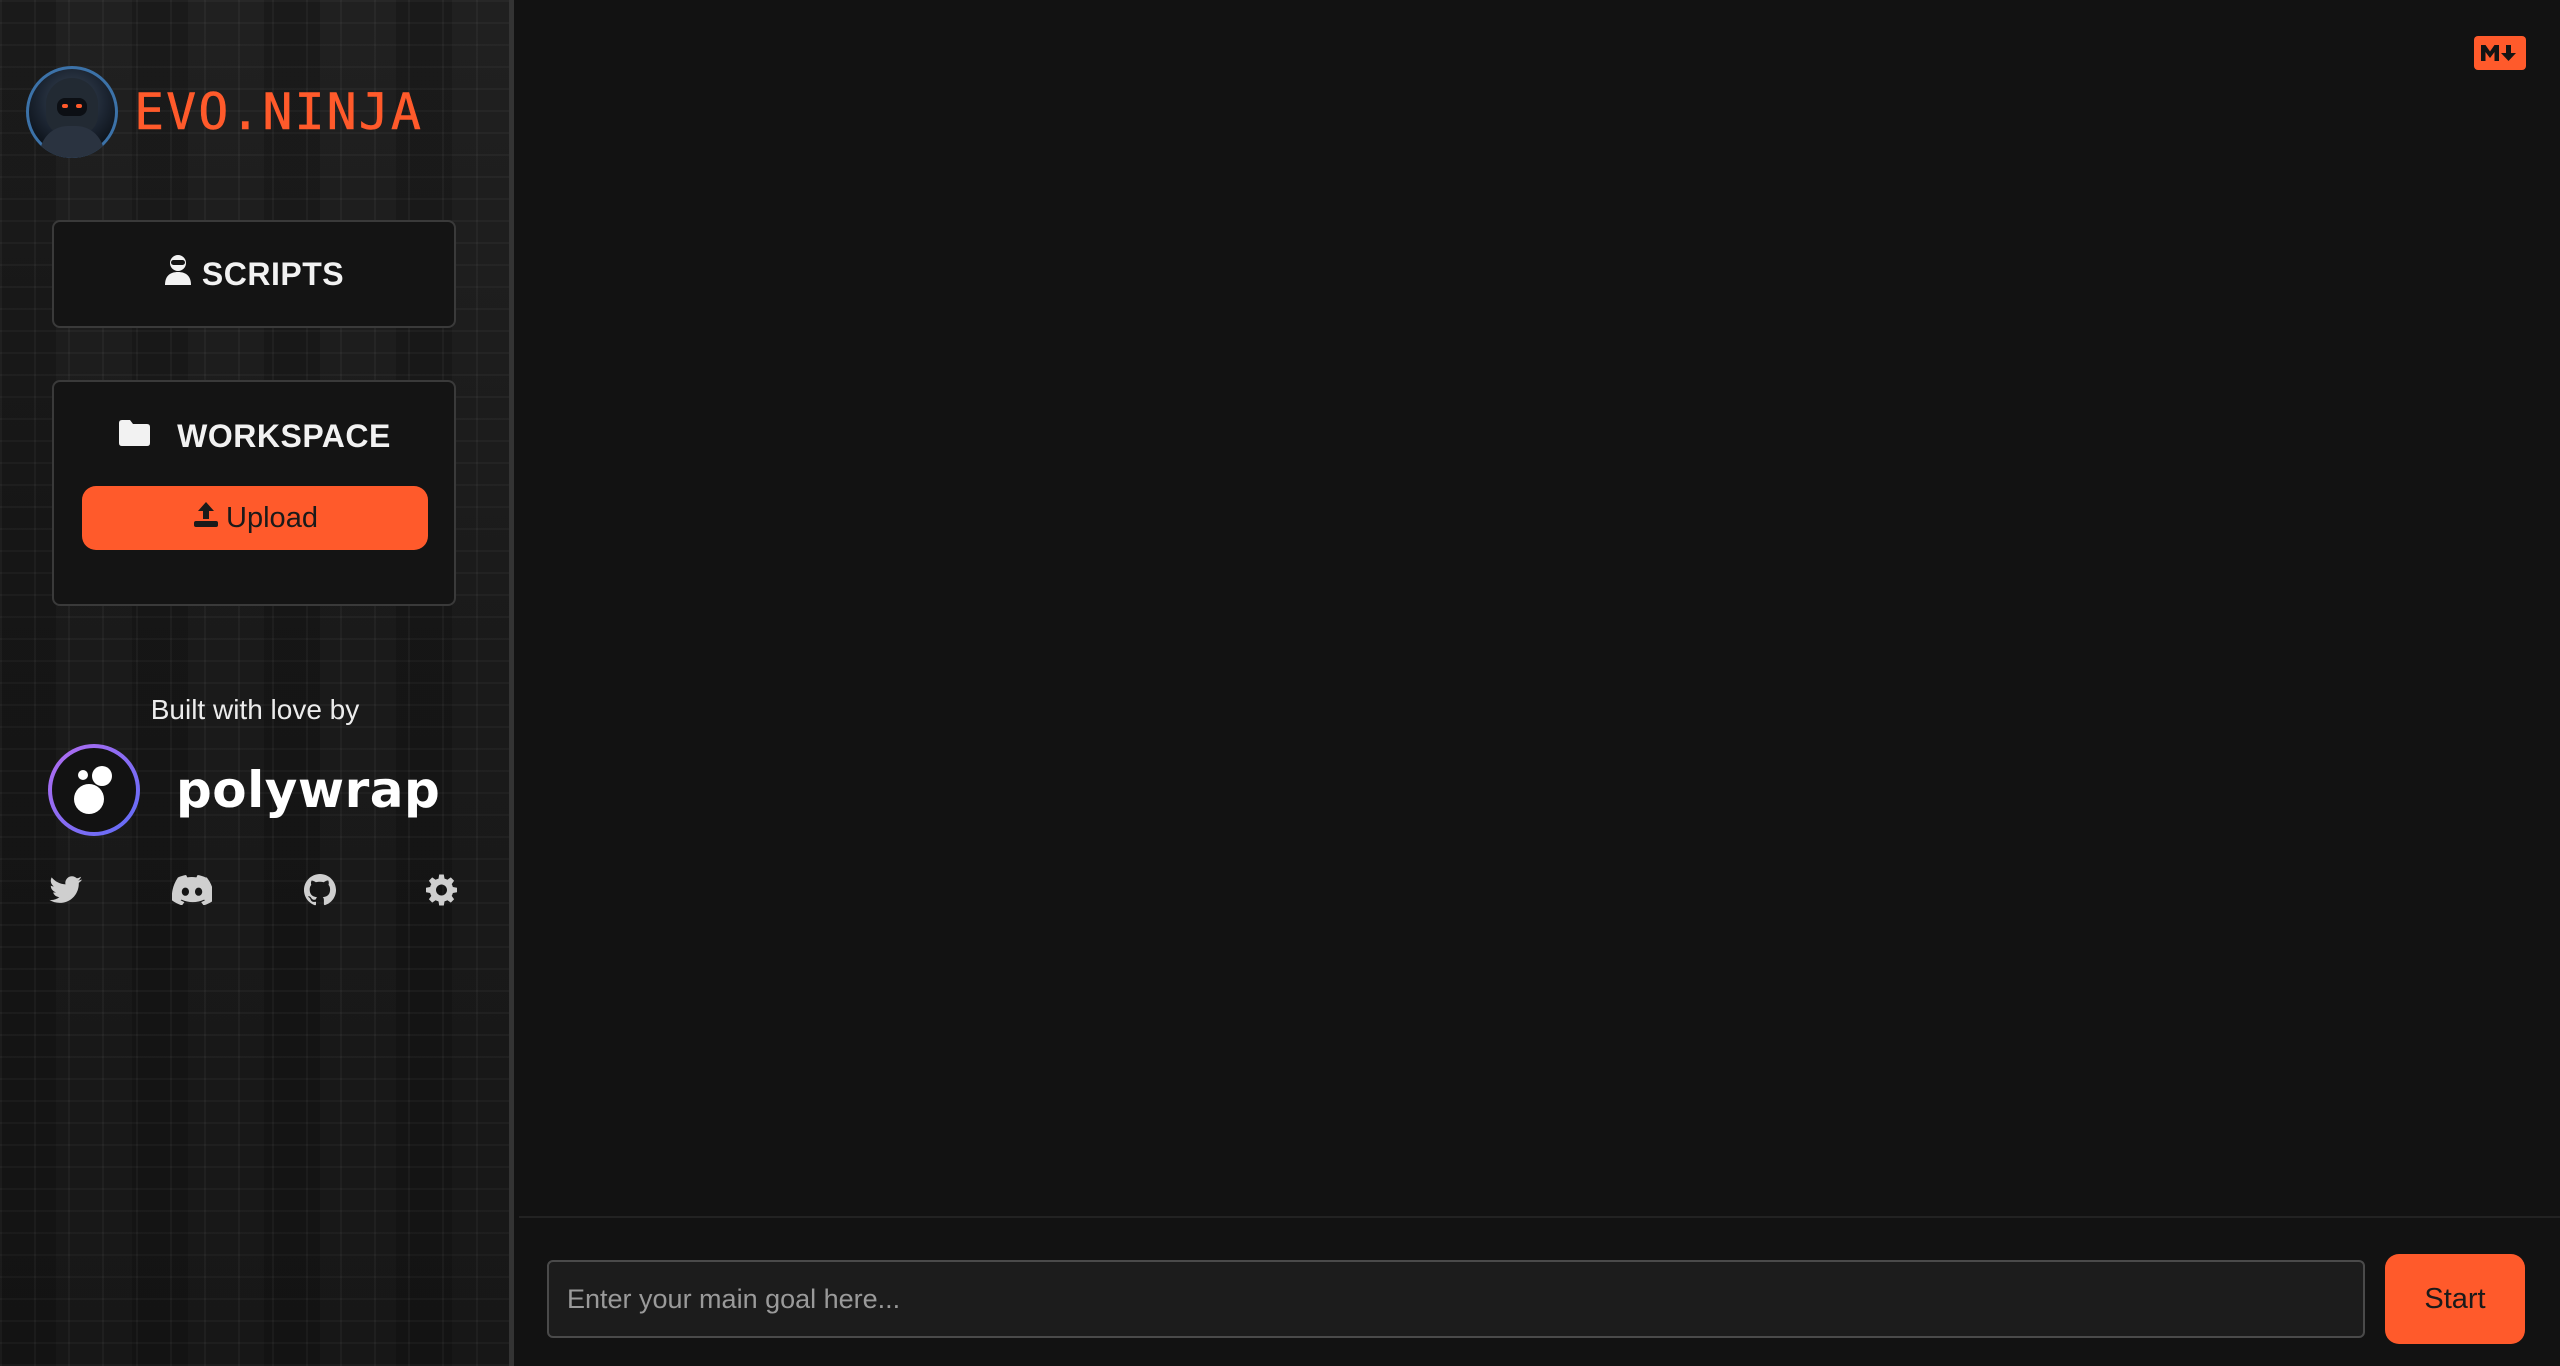 The height and width of the screenshot is (1366, 2560). Describe the element at coordinates (255, 709) in the screenshot. I see `built-with-love-text: Built with love by` at that location.